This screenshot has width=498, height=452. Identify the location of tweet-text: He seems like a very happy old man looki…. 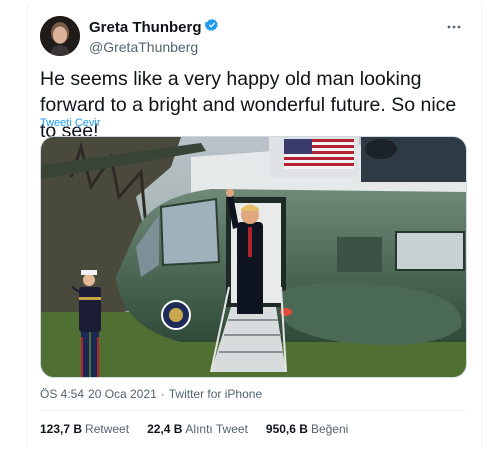
(248, 105).